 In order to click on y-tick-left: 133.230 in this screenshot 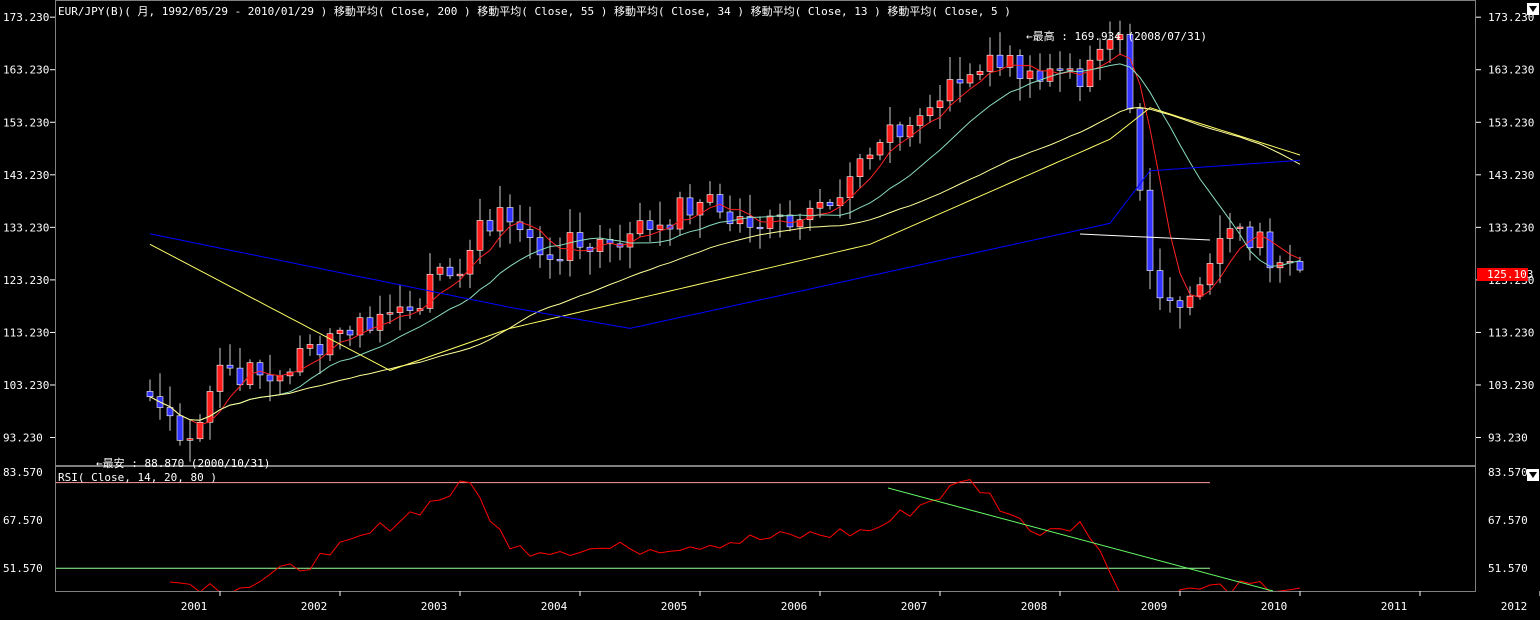, I will do `click(26, 227)`.